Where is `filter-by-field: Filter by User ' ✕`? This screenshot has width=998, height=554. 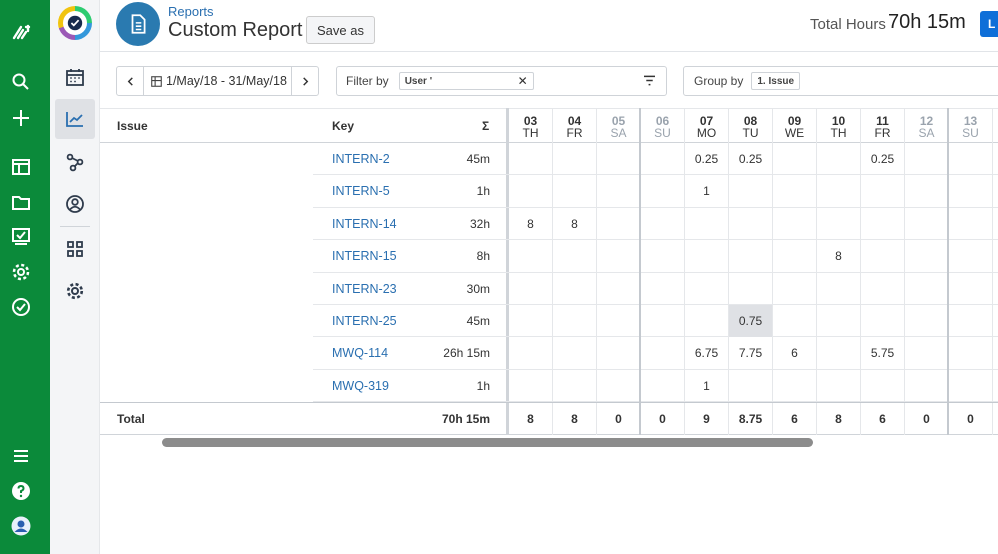 filter-by-field: Filter by User ' ✕ is located at coordinates (501, 81).